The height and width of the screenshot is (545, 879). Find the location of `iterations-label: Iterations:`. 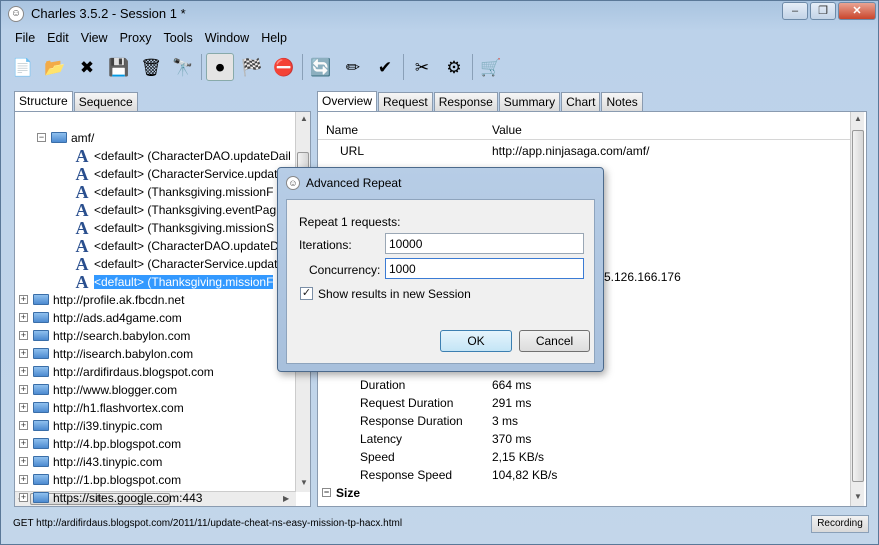

iterations-label: Iterations: is located at coordinates (325, 245).